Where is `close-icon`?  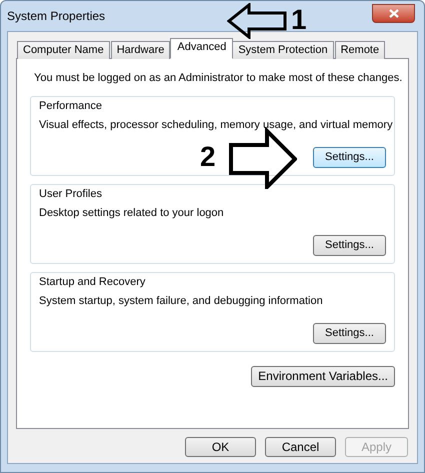
close-icon is located at coordinates (393, 13).